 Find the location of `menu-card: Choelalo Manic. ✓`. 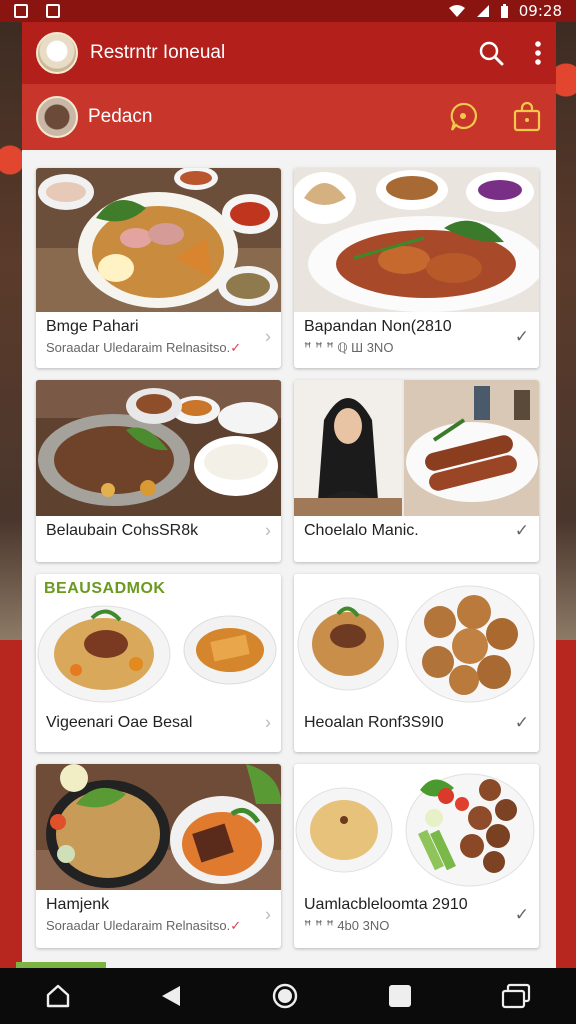

menu-card: Choelalo Manic. ✓ is located at coordinates (416, 471).